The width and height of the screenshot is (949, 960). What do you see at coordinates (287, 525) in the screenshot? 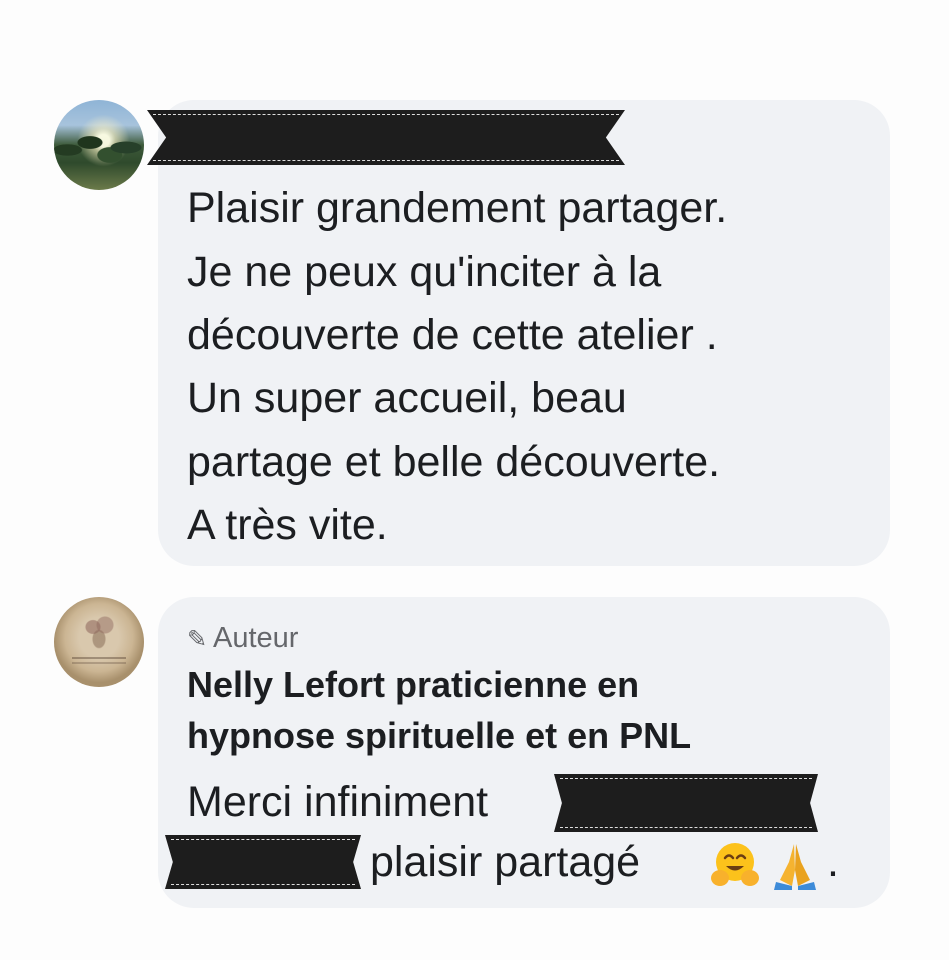
I see `comment-text-line: A très vite.` at bounding box center [287, 525].